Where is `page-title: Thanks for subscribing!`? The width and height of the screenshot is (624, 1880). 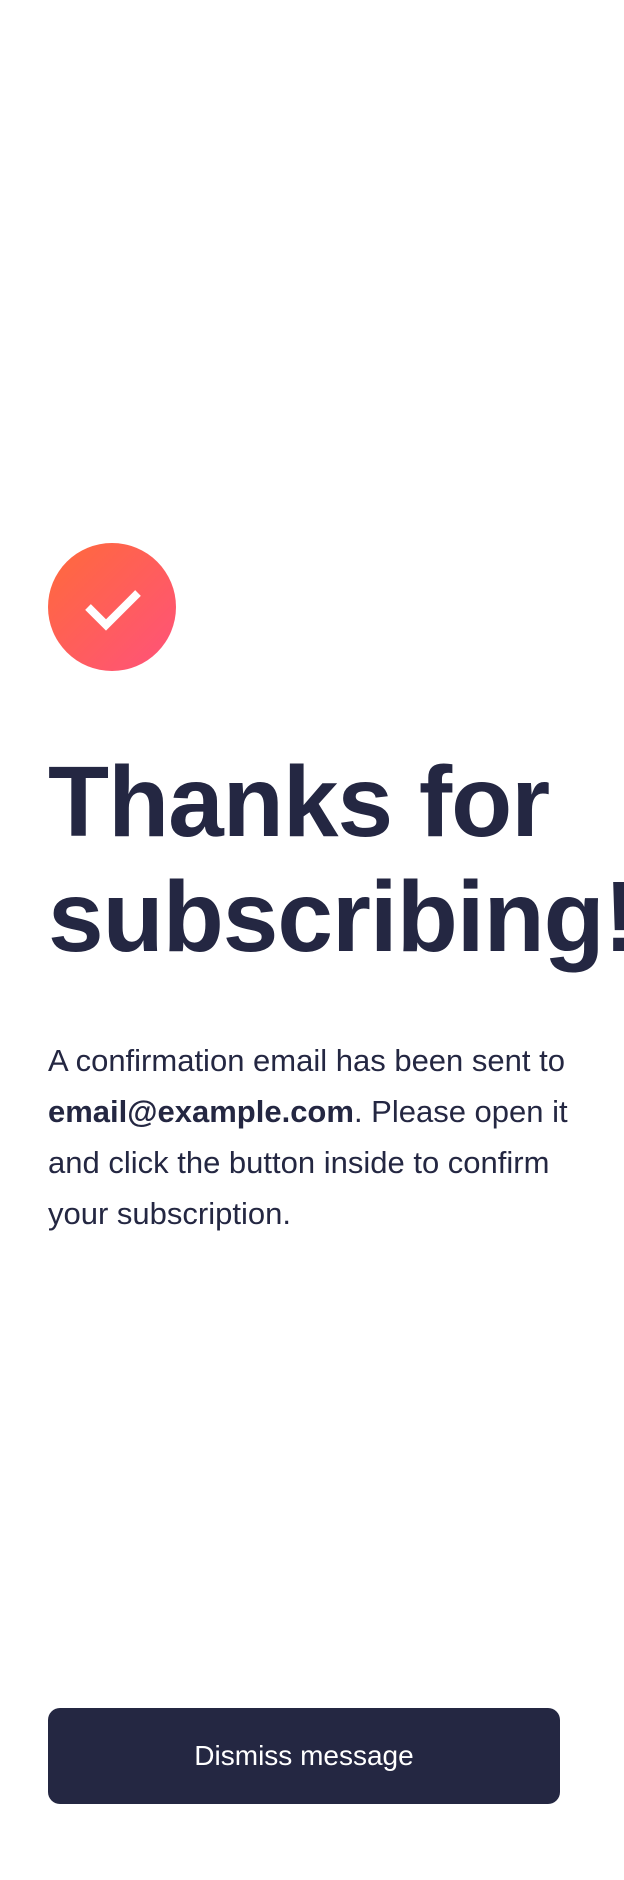
page-title: Thanks for subscribing! is located at coordinates (336, 859).